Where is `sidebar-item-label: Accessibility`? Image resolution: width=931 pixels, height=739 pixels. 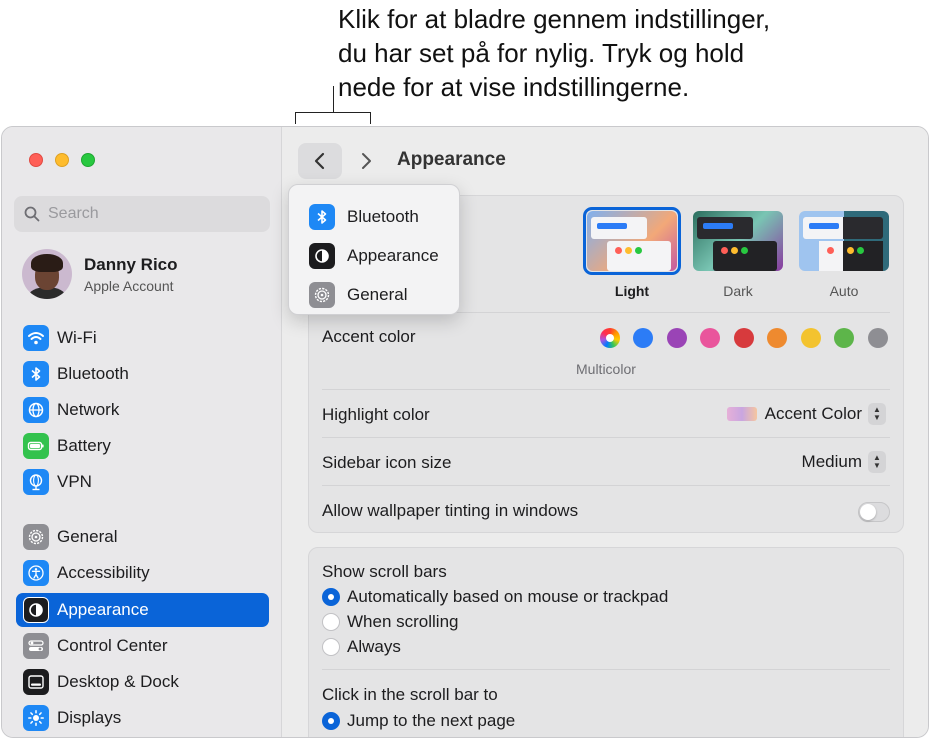 sidebar-item-label: Accessibility is located at coordinates (103, 572).